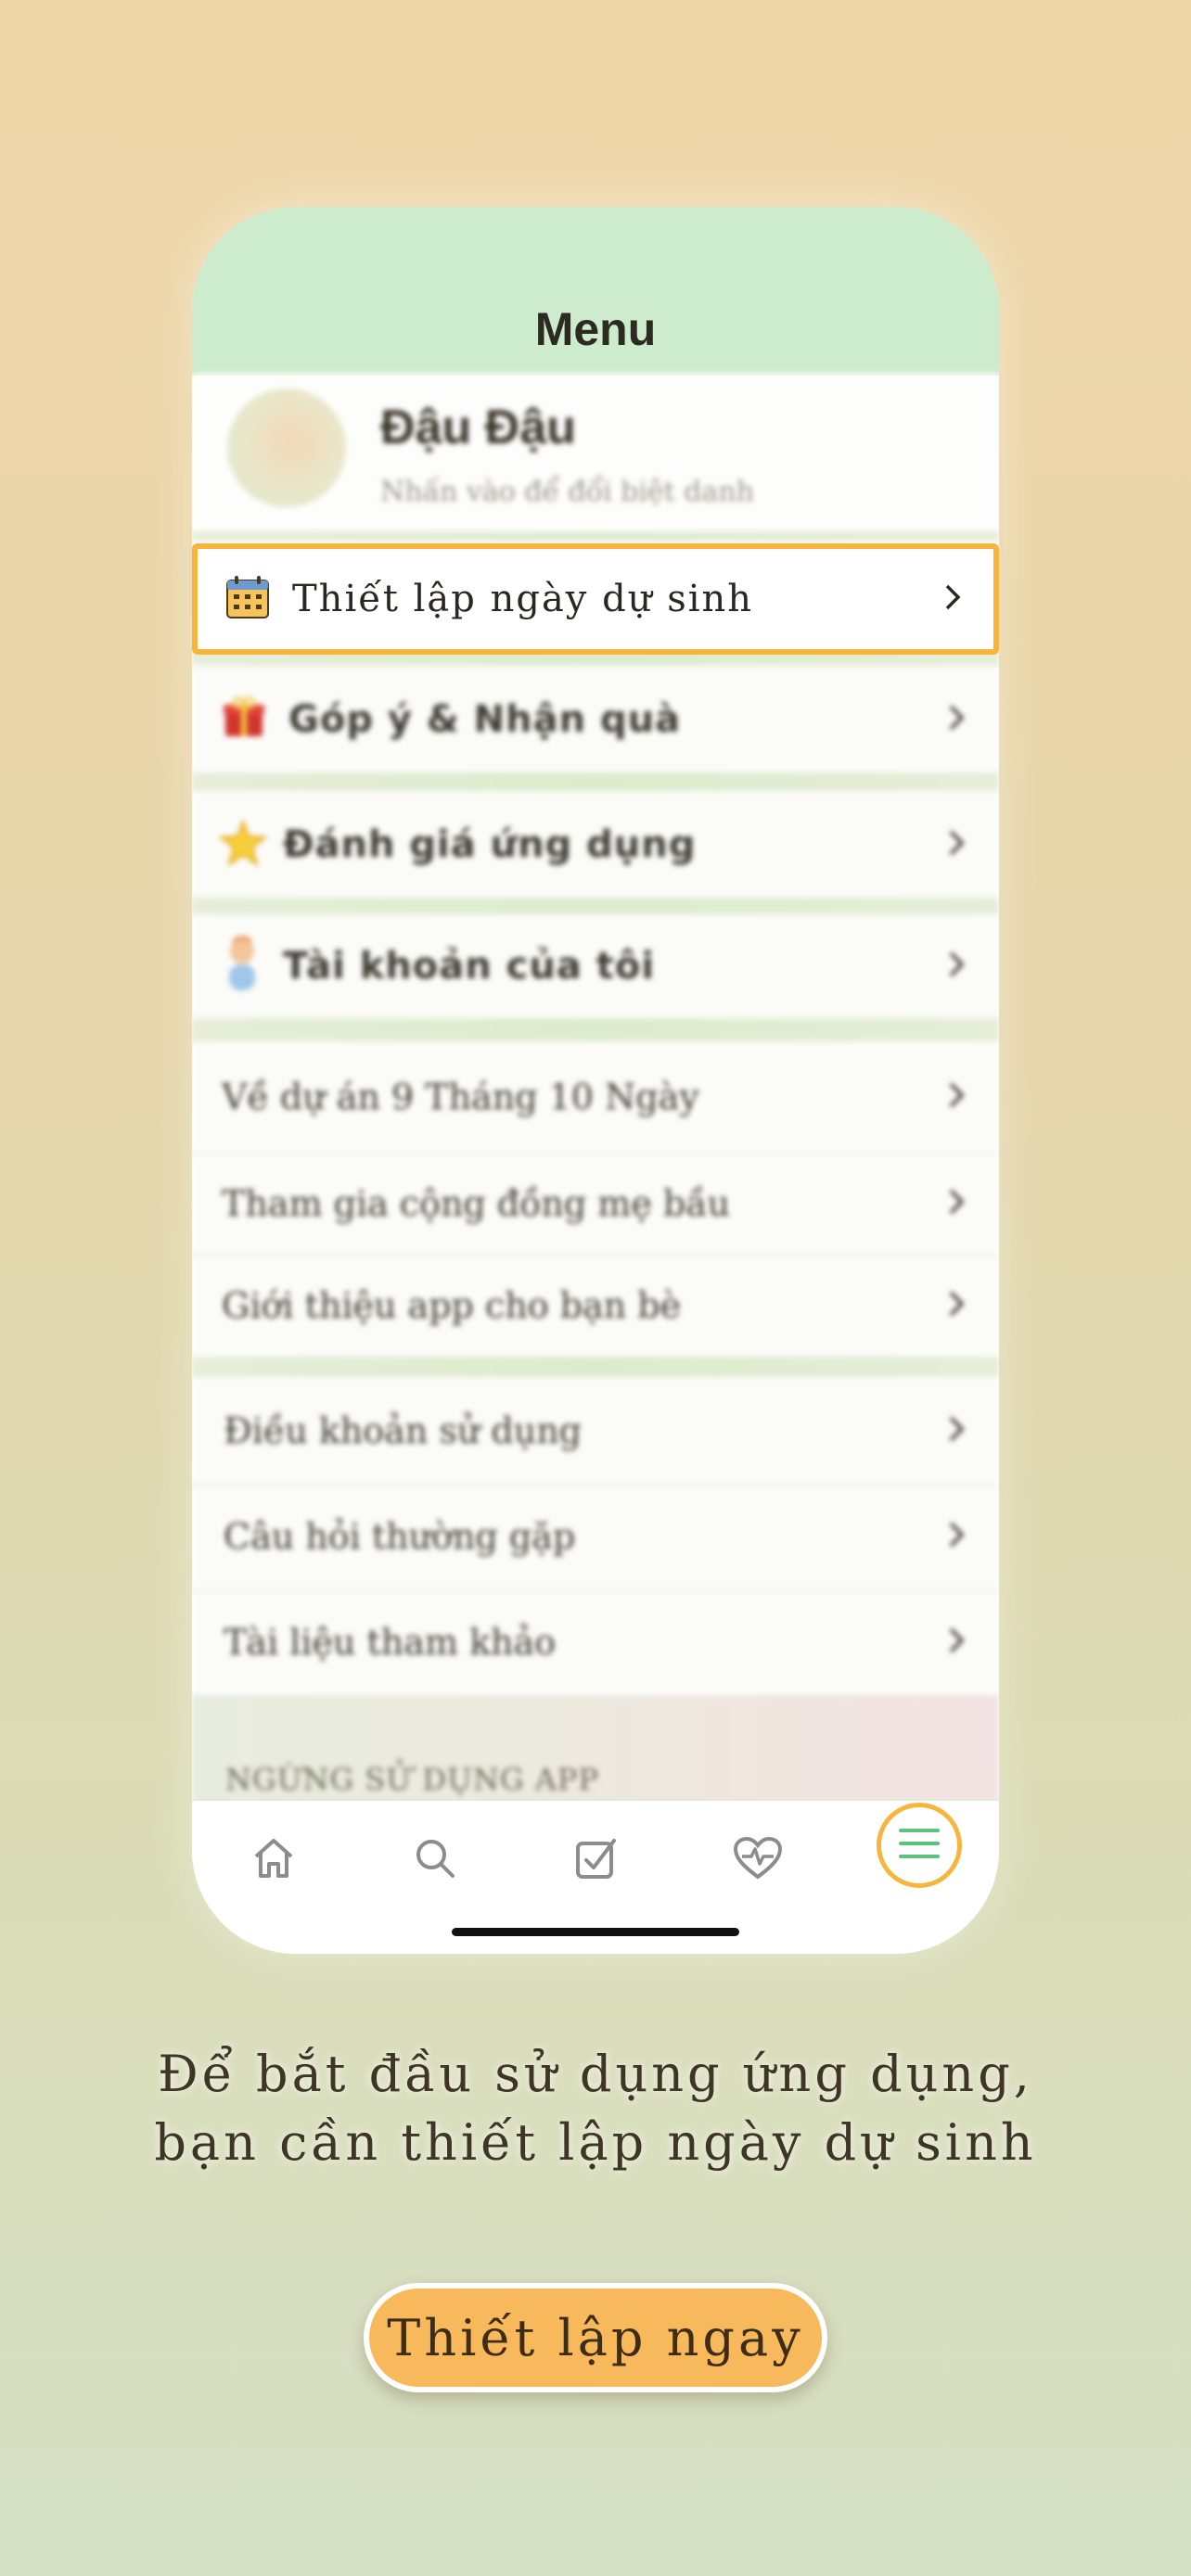  I want to click on menu-item-label: Tài liệu tham khảo, so click(390, 1642).